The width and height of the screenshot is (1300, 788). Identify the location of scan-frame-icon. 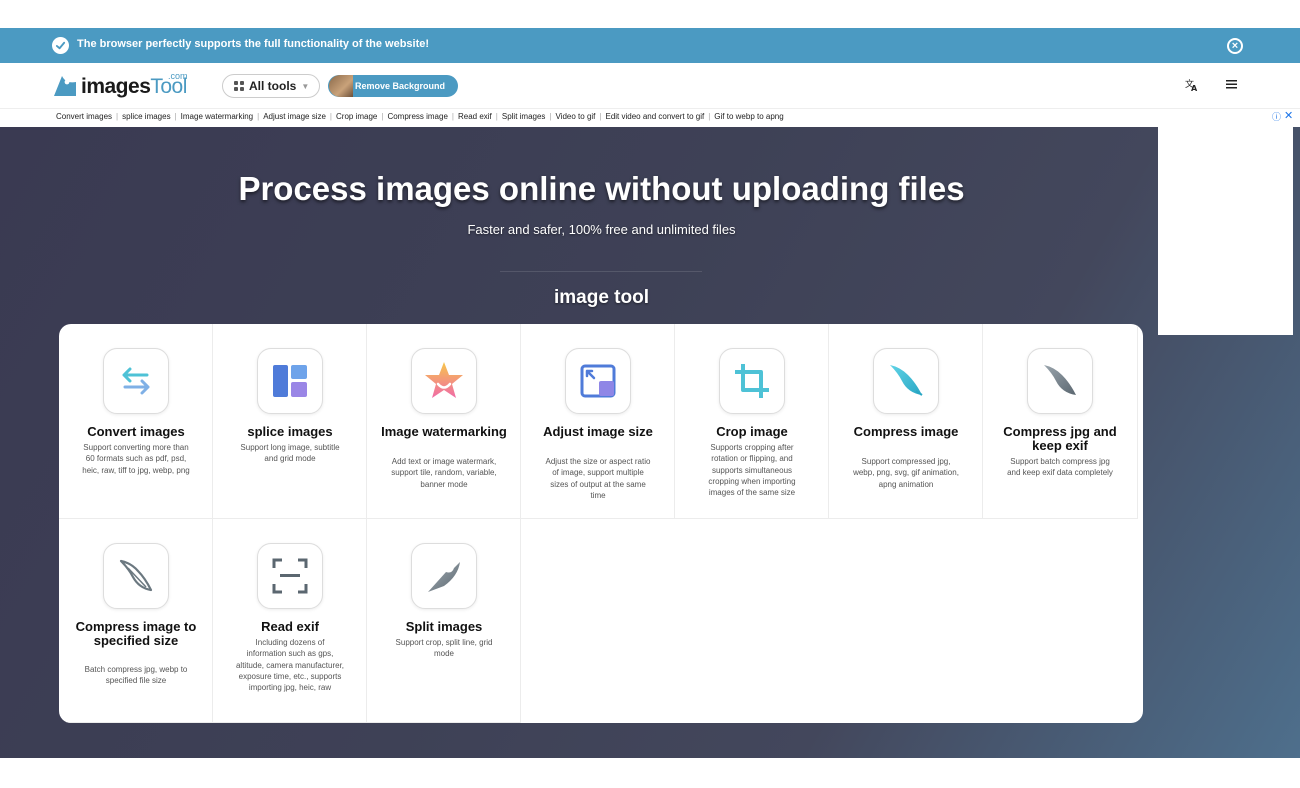
(290, 576).